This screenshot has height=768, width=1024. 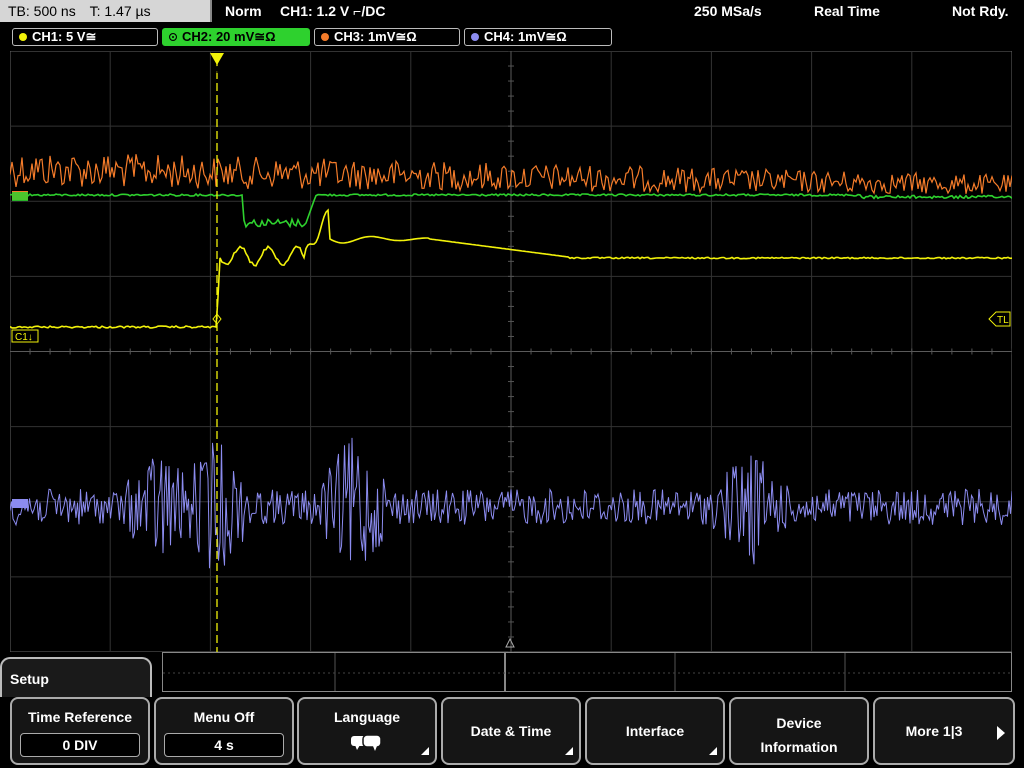 I want to click on more-softkey: More 1|3, so click(x=944, y=731).